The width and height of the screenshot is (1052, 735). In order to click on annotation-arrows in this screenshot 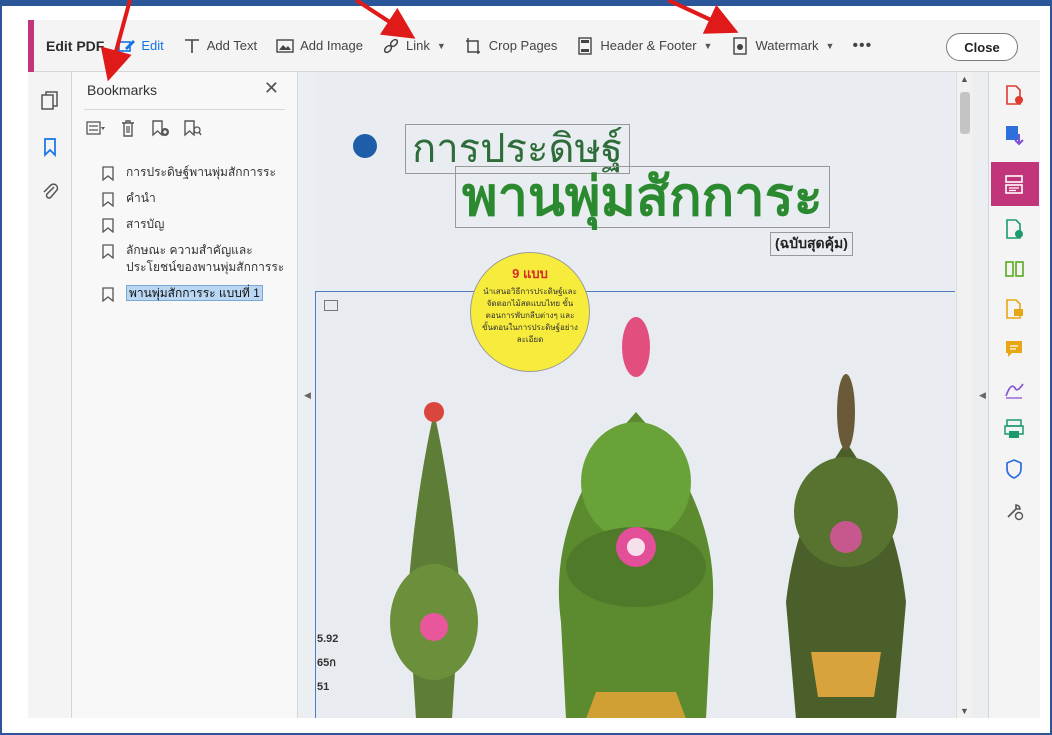, I will do `click(419, 41)`.